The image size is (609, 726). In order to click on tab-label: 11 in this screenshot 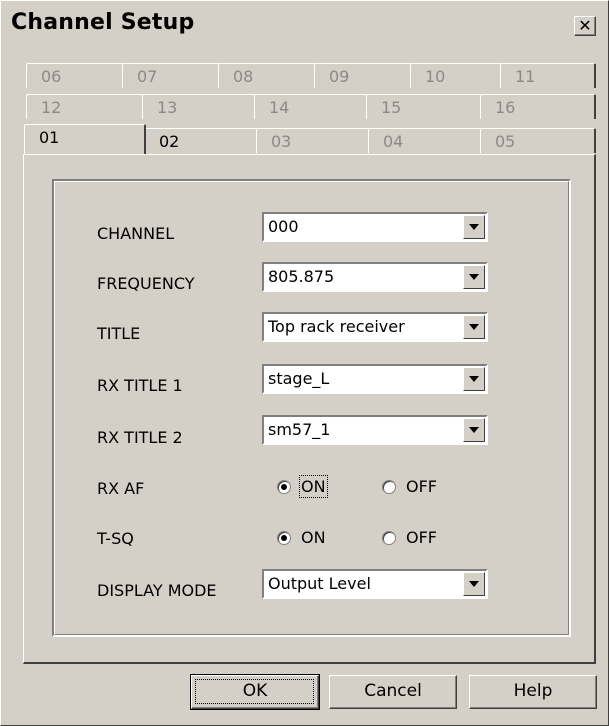, I will do `click(525, 76)`.